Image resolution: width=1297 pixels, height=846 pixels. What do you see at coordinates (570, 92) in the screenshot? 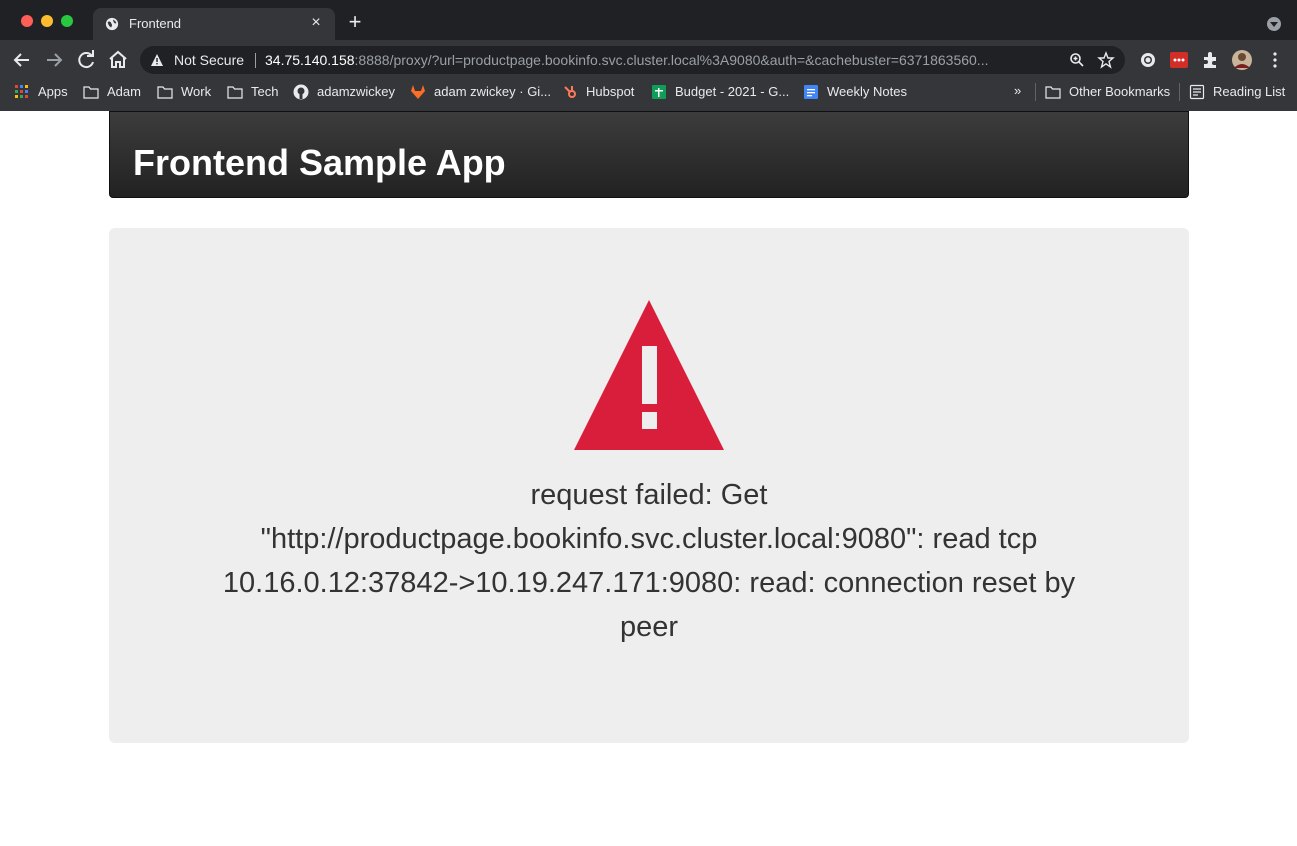
I see `hubspot-icon` at bounding box center [570, 92].